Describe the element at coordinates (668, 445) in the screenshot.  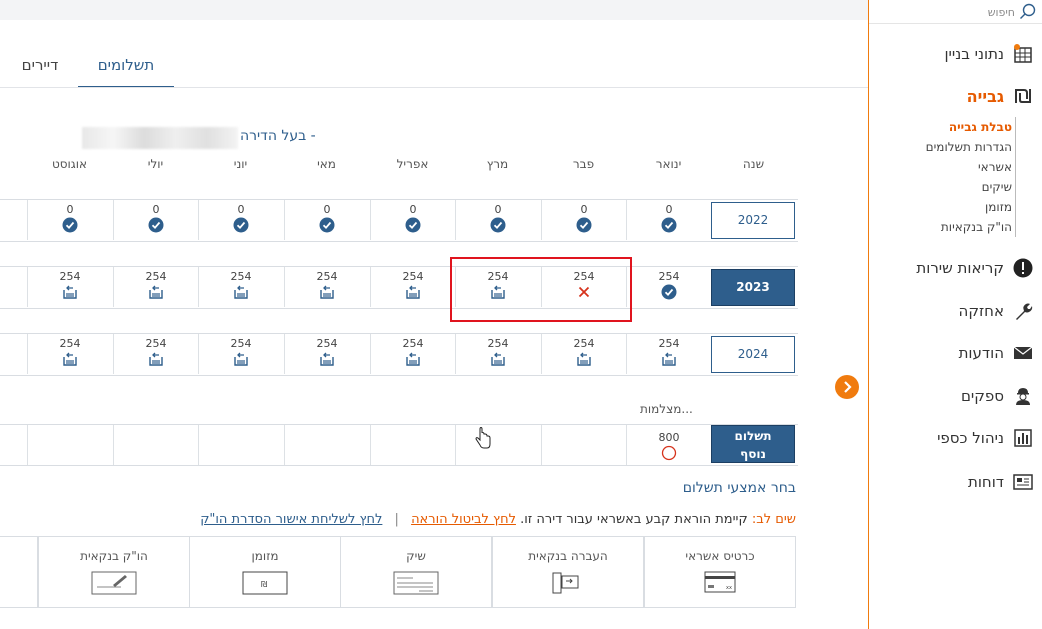
I see `extra-payment-cell: 800` at that location.